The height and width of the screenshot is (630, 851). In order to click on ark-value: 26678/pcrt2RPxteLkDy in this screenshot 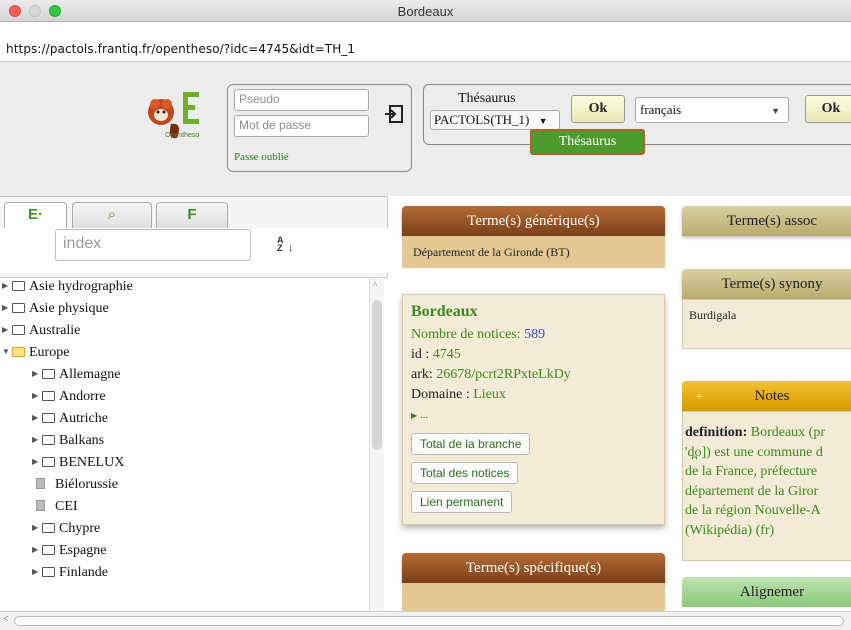, I will do `click(503, 374)`.